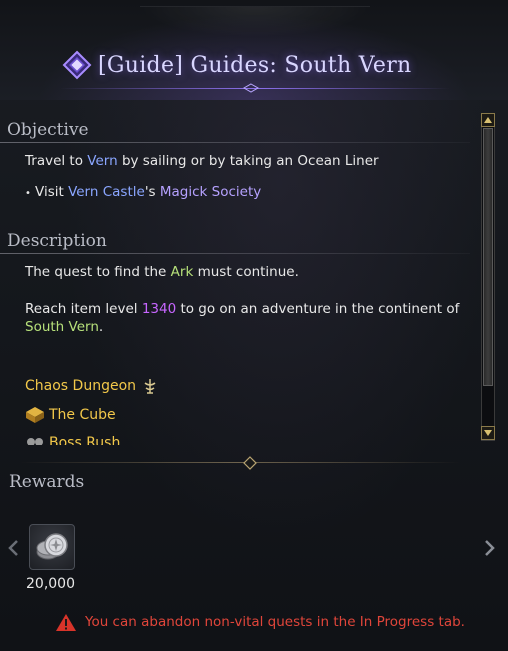  I want to click on header-ornament-top, so click(255, 21).